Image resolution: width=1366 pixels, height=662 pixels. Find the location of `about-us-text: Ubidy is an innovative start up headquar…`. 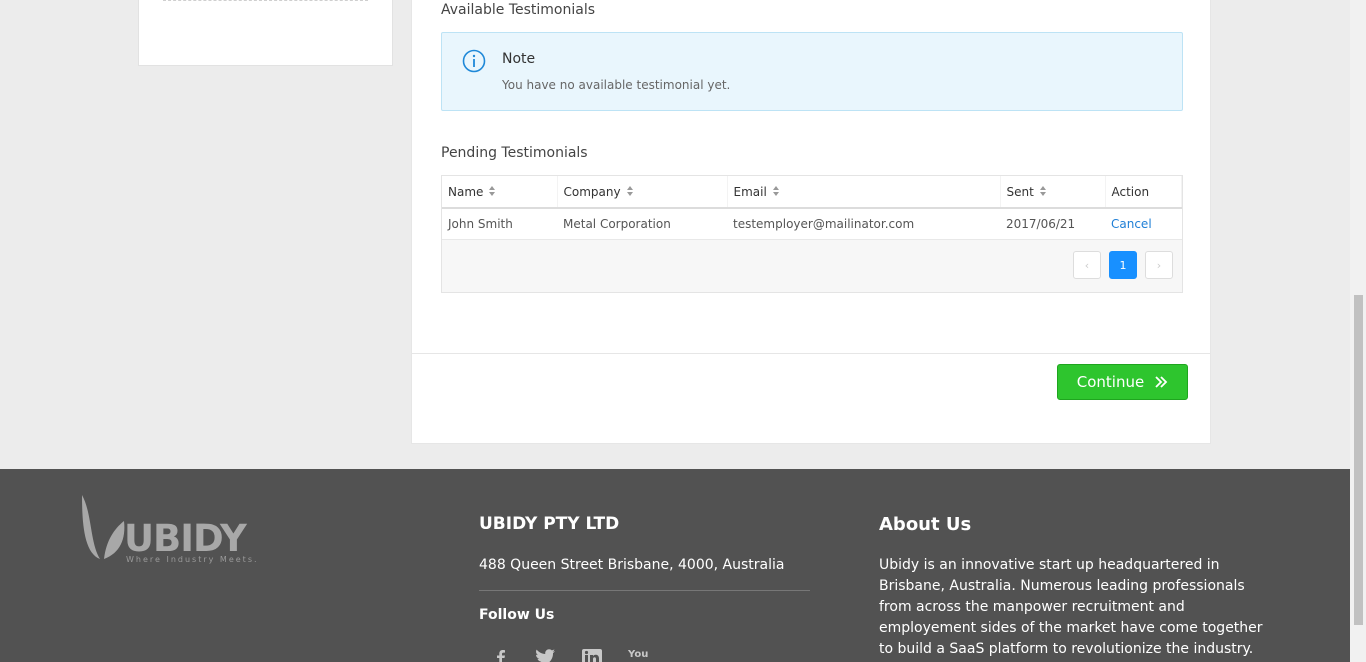

about-us-text: Ubidy is an innovative start up headquar… is located at coordinates (1071, 607).